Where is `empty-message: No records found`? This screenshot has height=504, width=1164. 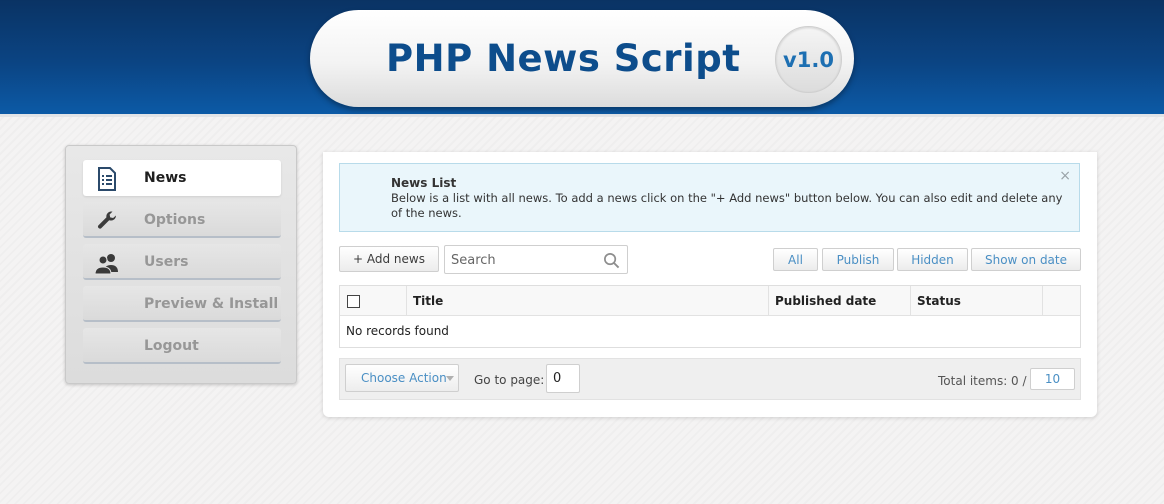 empty-message: No records found is located at coordinates (397, 331).